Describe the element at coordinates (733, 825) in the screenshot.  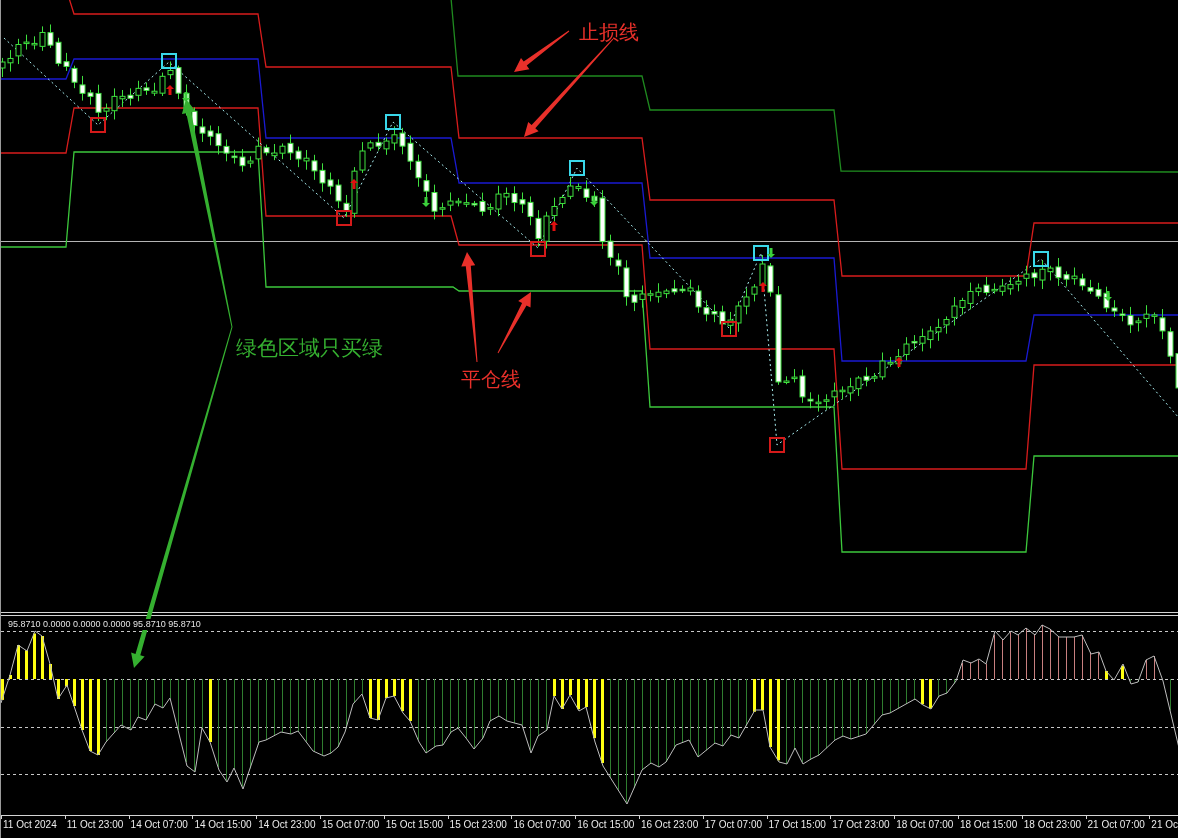
I see `time-axis-label: 17 Oct 07:00` at that location.